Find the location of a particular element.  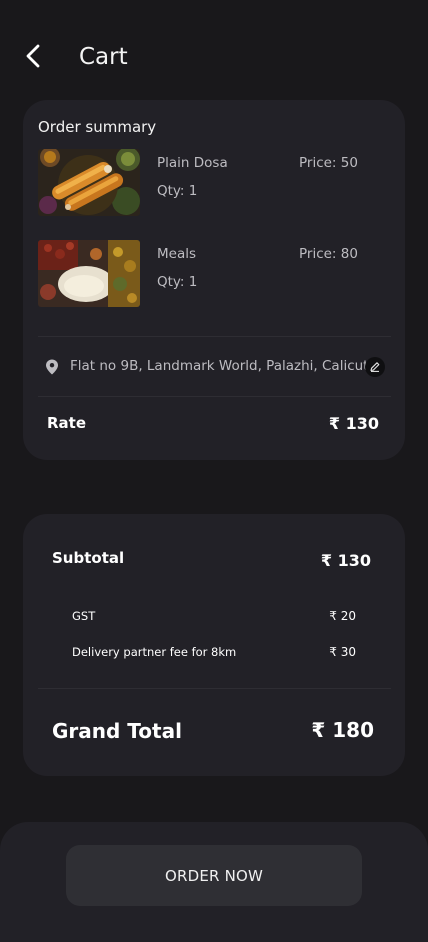

order-now-button: ORDER NOW is located at coordinates (214, 875).